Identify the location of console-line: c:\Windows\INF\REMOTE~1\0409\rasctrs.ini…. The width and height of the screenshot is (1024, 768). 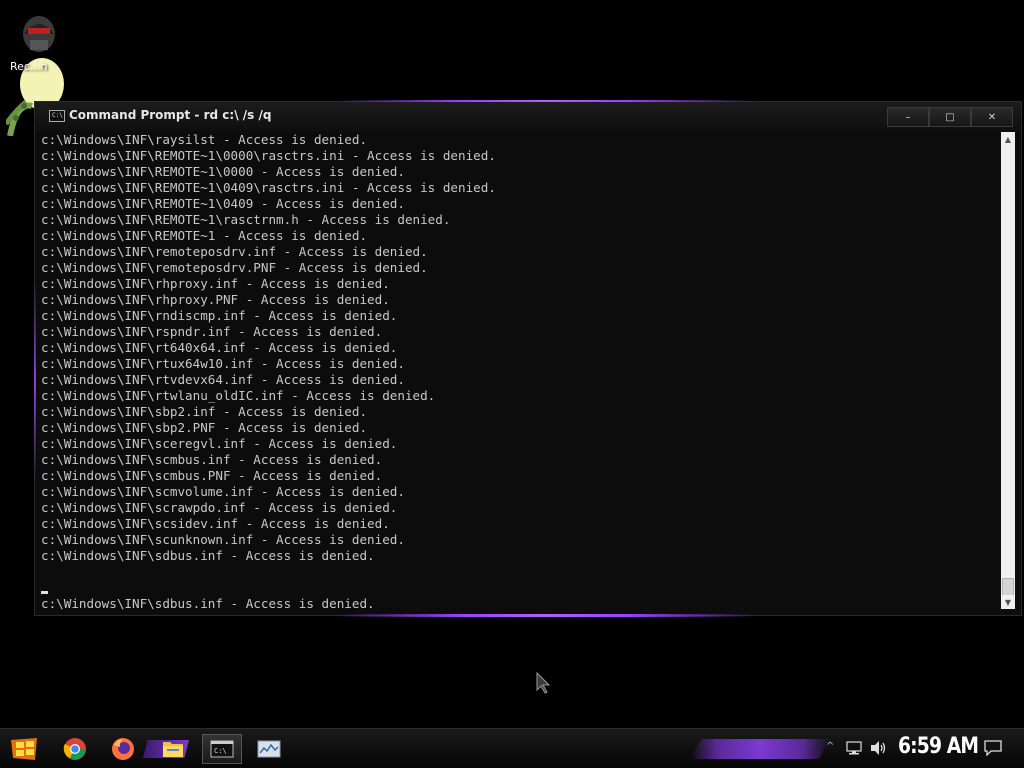
(268, 187).